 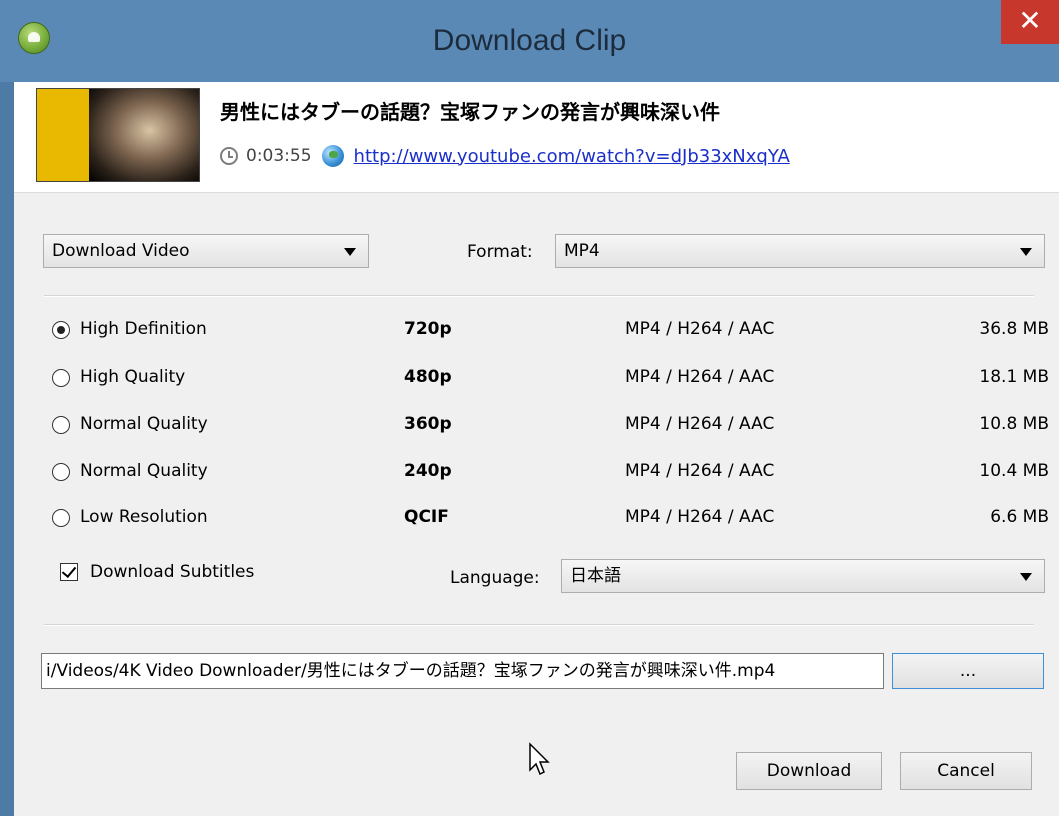 What do you see at coordinates (143, 329) in the screenshot?
I see `quality-name: High Definition` at bounding box center [143, 329].